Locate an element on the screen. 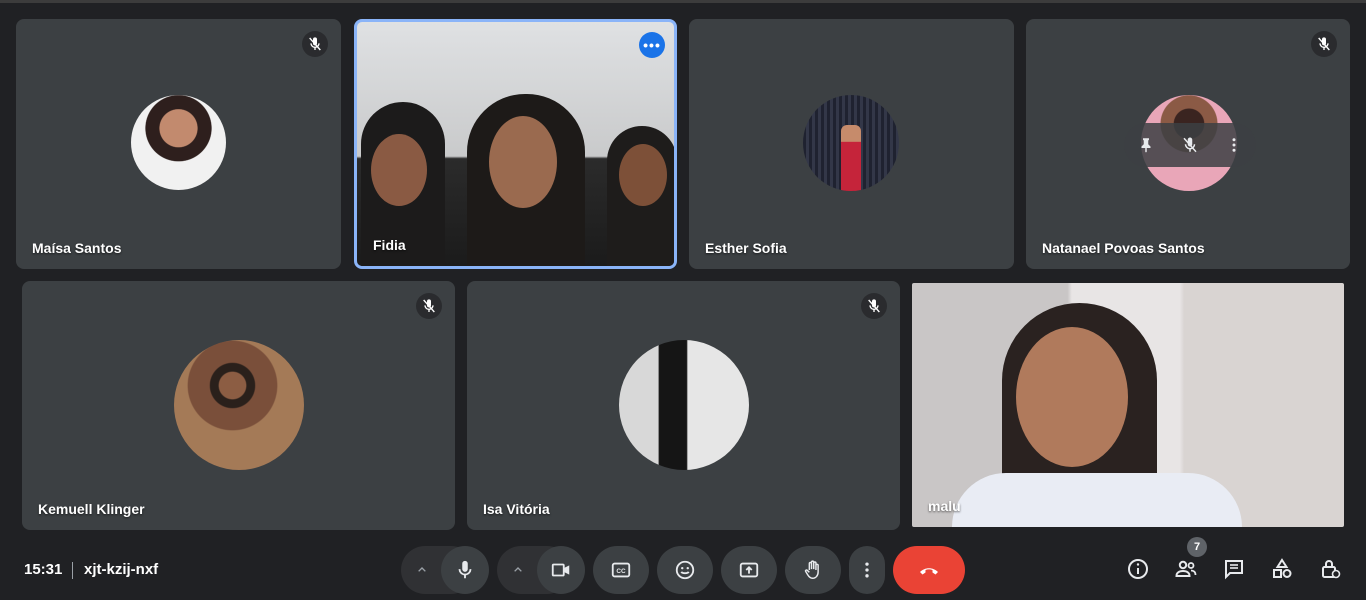 This screenshot has width=1366, height=600. participant-name: Isa Vitória is located at coordinates (516, 509).